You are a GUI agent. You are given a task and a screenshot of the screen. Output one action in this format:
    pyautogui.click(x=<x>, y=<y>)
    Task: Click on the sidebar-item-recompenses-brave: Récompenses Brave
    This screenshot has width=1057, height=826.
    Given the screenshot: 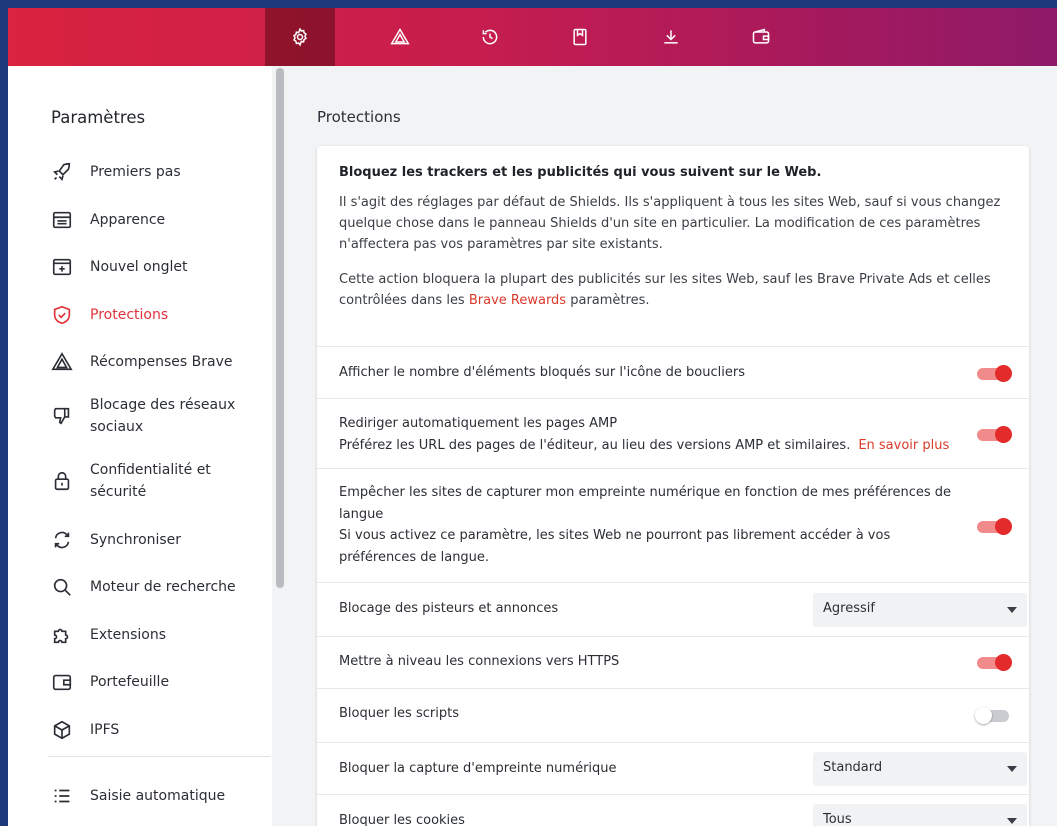 What is the action you would take?
    pyautogui.click(x=158, y=362)
    